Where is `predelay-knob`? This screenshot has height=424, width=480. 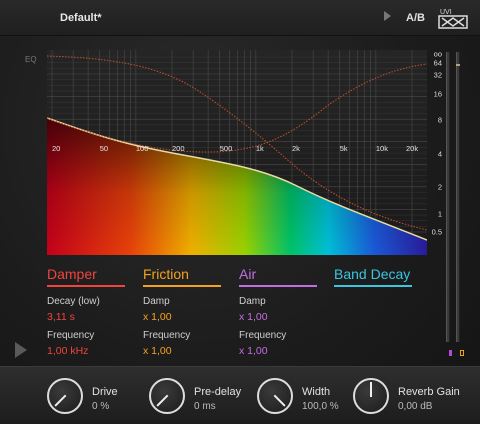
predelay-knob is located at coordinates (167, 396).